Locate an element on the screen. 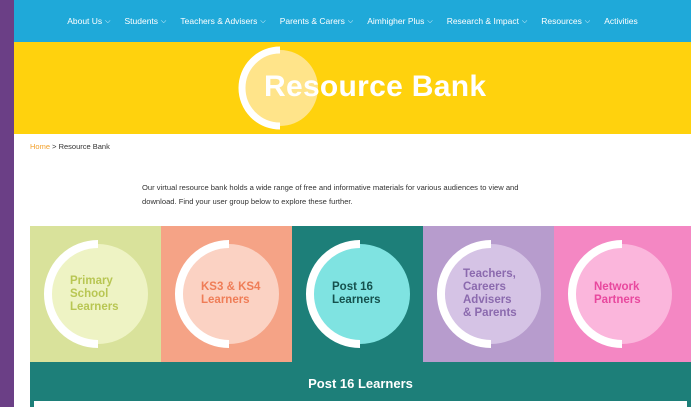  nav-item-aimhigher-plus: Aimhigher Plus ⌵ is located at coordinates (399, 21).